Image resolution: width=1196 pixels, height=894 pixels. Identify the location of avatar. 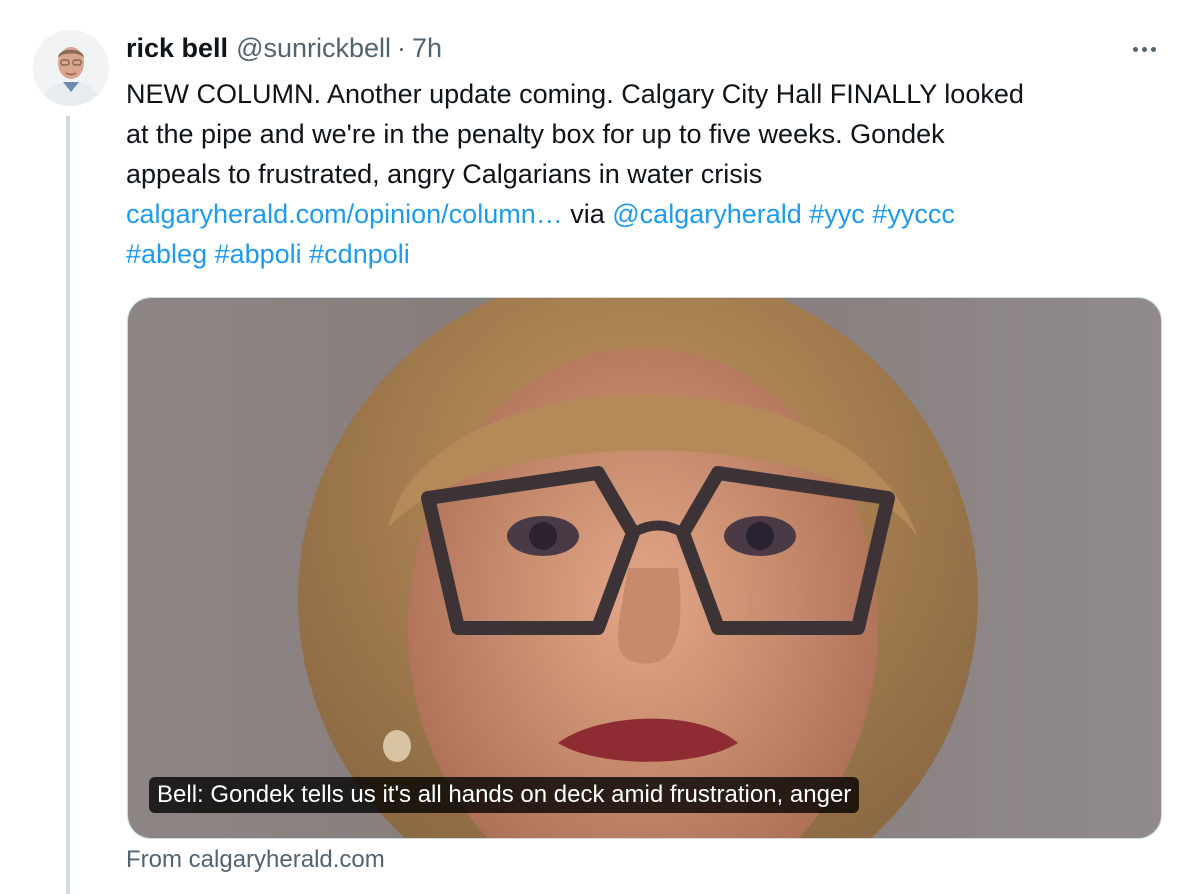
(71, 68).